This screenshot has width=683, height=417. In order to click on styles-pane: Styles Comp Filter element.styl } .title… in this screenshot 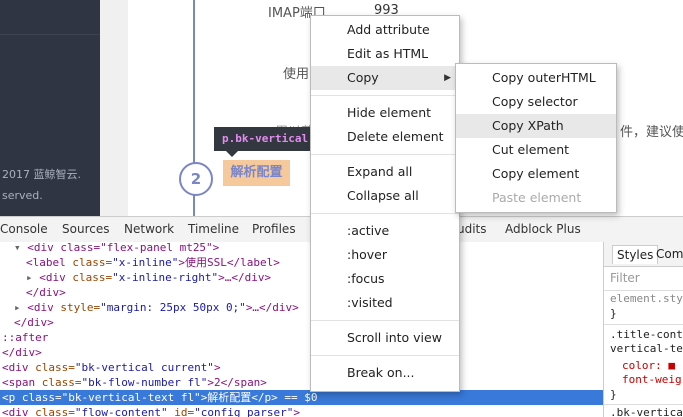, I will do `click(643, 329)`.